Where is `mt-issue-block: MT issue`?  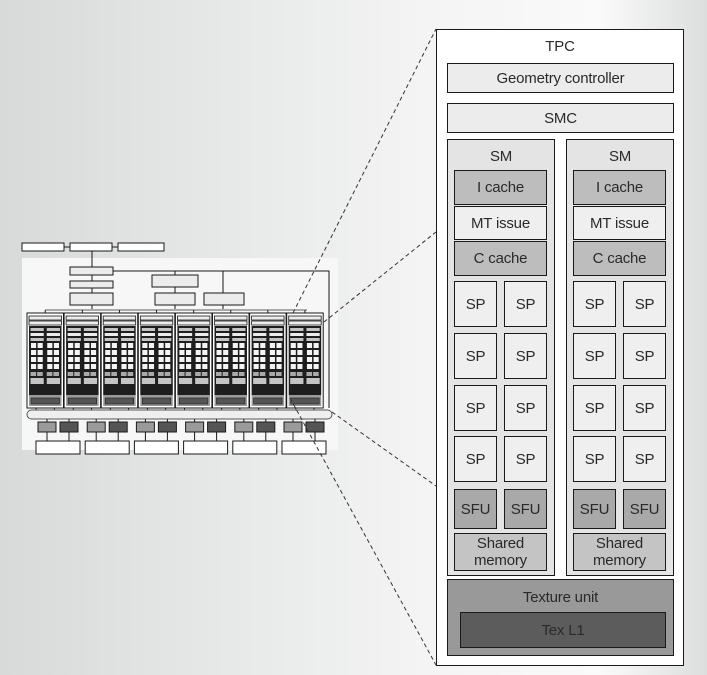
mt-issue-block: MT issue is located at coordinates (500, 223).